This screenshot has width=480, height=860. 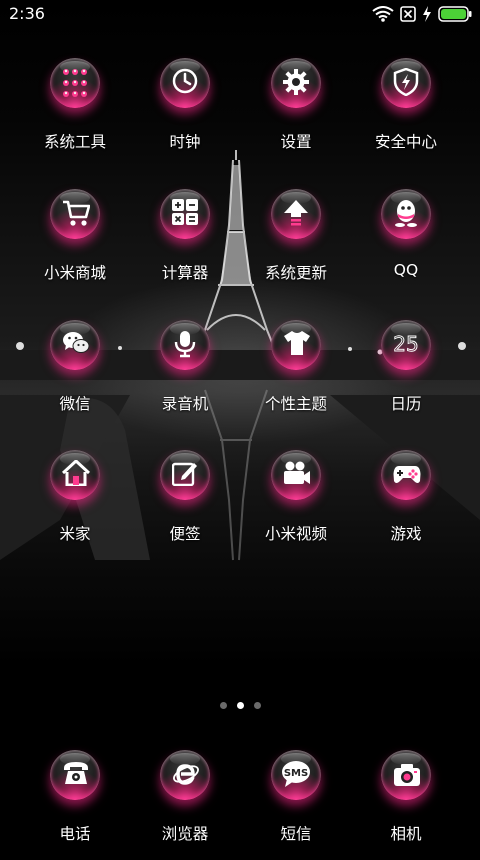 I want to click on app-system-tools: 系统工具, so click(x=75, y=113).